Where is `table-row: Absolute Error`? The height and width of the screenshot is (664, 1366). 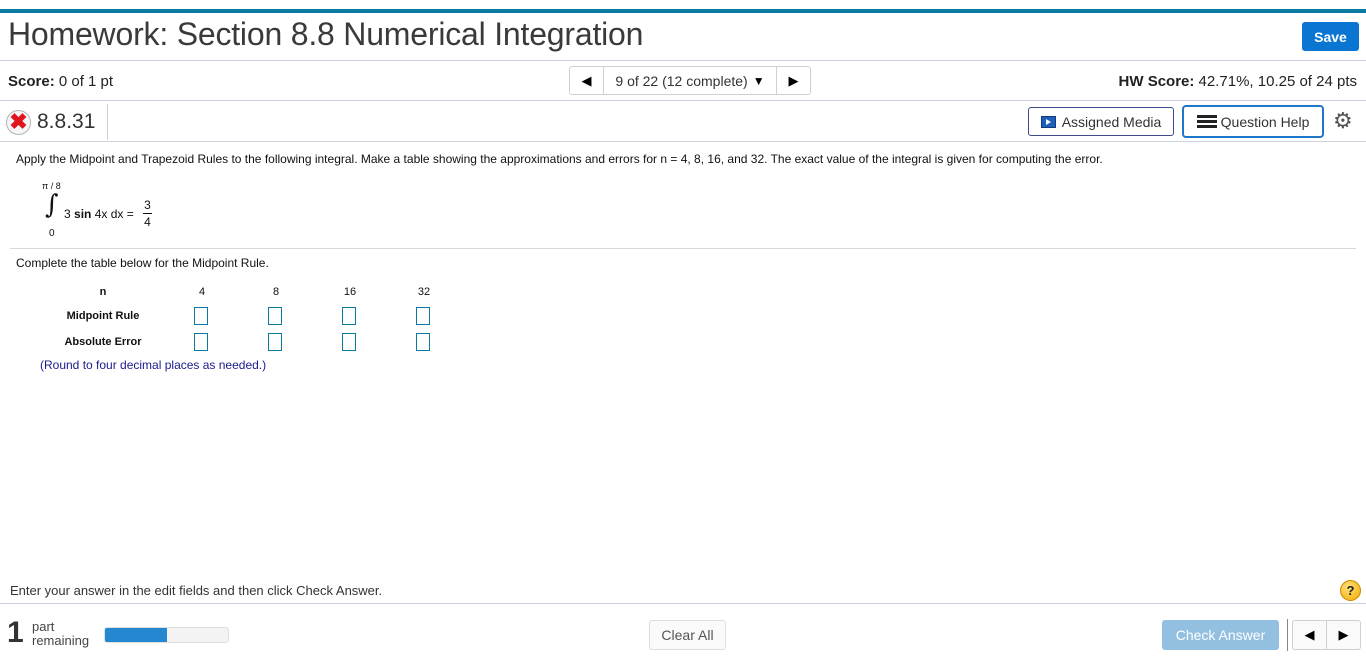 table-row: Absolute Error is located at coordinates (250, 345).